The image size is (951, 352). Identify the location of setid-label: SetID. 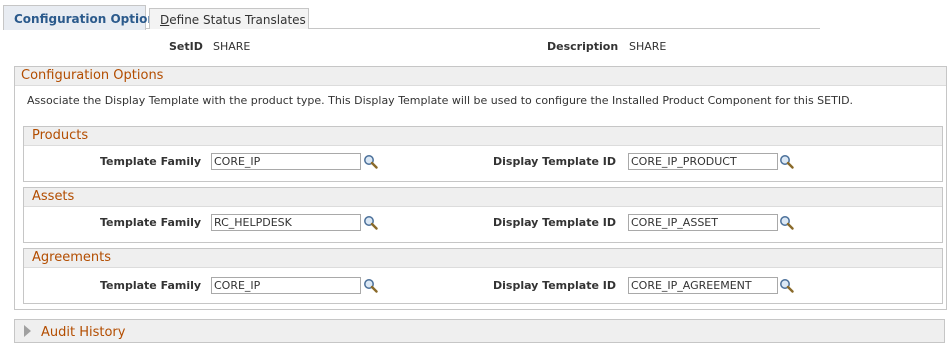
(186, 46).